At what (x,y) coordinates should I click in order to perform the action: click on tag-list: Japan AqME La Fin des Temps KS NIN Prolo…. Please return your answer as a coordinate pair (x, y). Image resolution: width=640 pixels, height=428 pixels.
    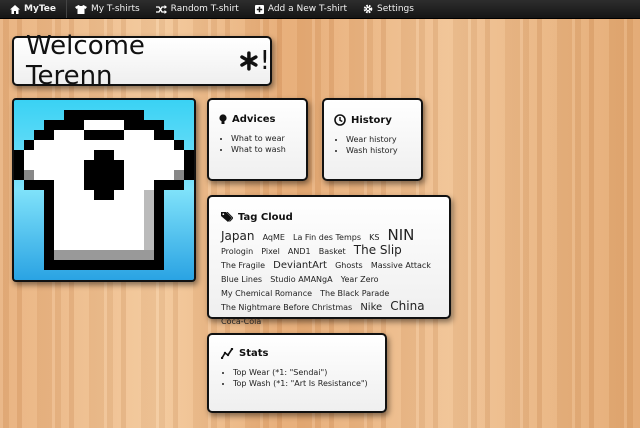
    Looking at the image, I should click on (329, 276).